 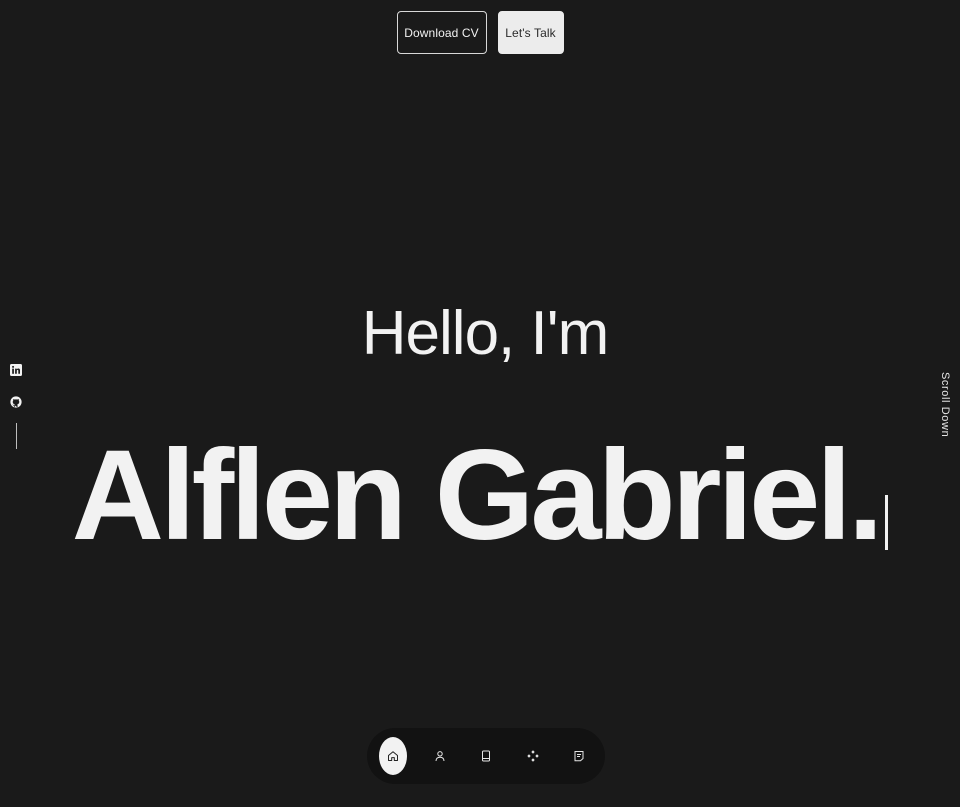 What do you see at coordinates (16, 401) in the screenshot?
I see `github-icon` at bounding box center [16, 401].